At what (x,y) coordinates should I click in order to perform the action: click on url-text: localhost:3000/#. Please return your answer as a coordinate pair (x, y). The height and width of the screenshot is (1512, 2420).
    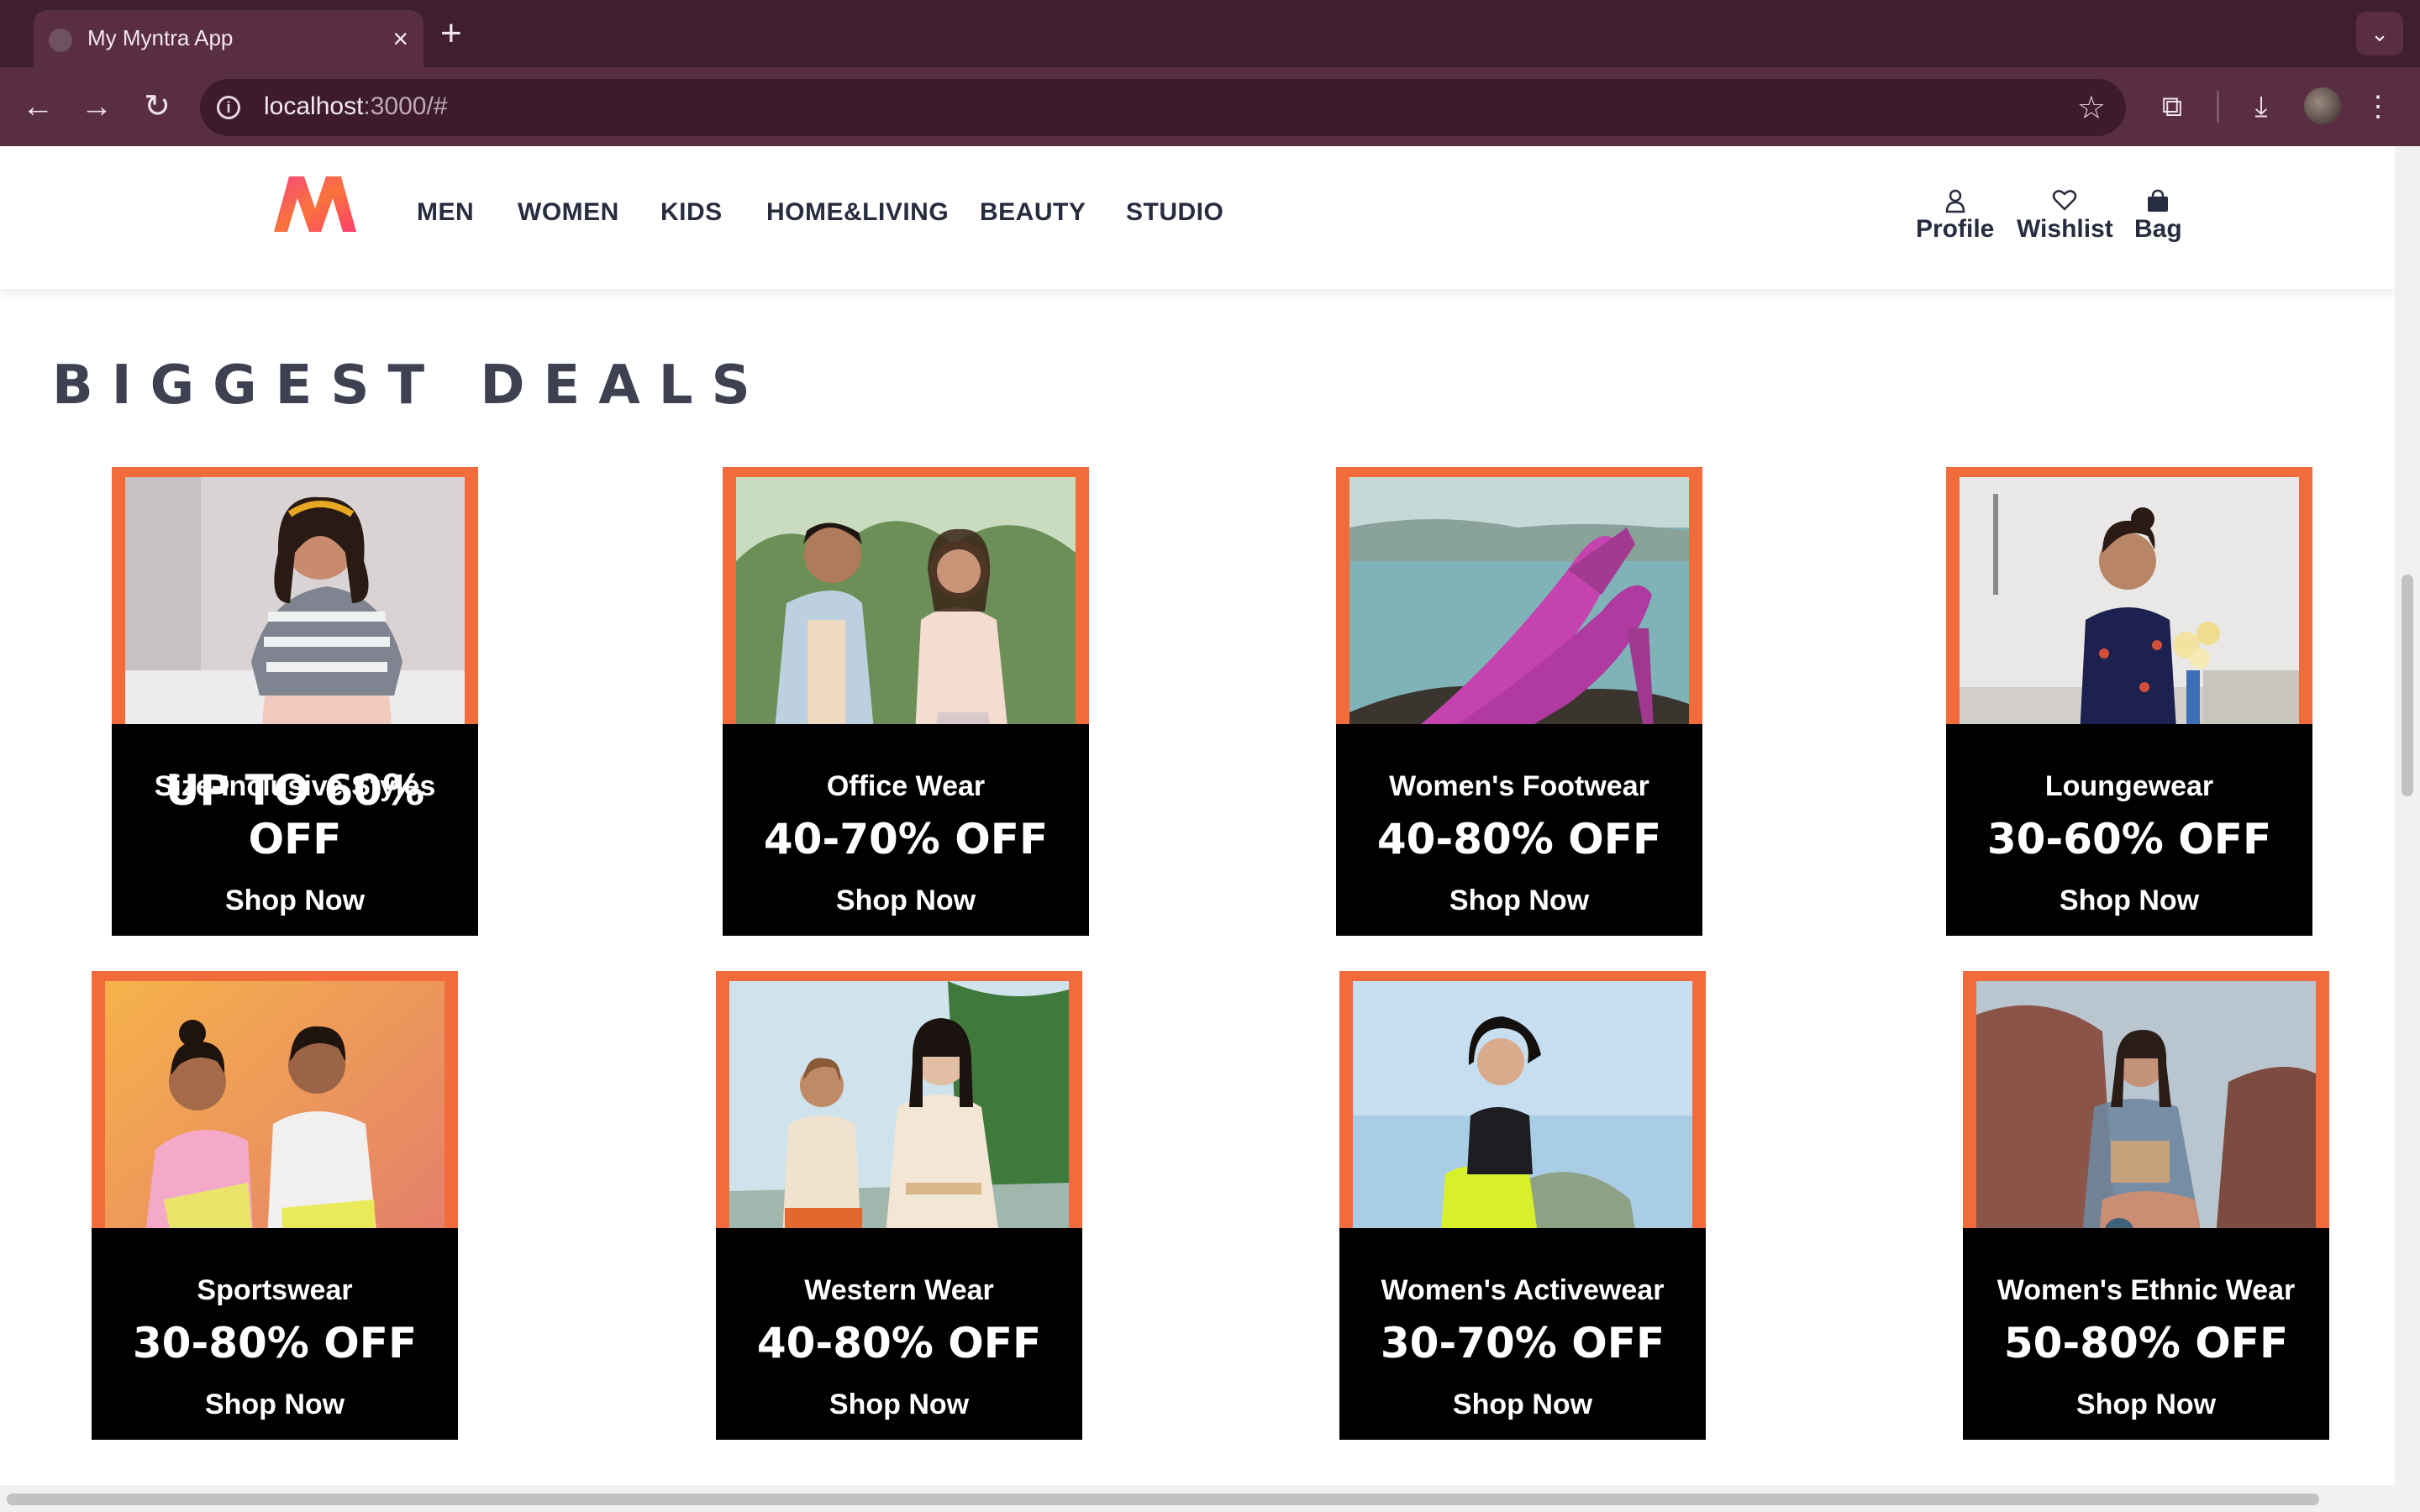
    Looking at the image, I should click on (356, 106).